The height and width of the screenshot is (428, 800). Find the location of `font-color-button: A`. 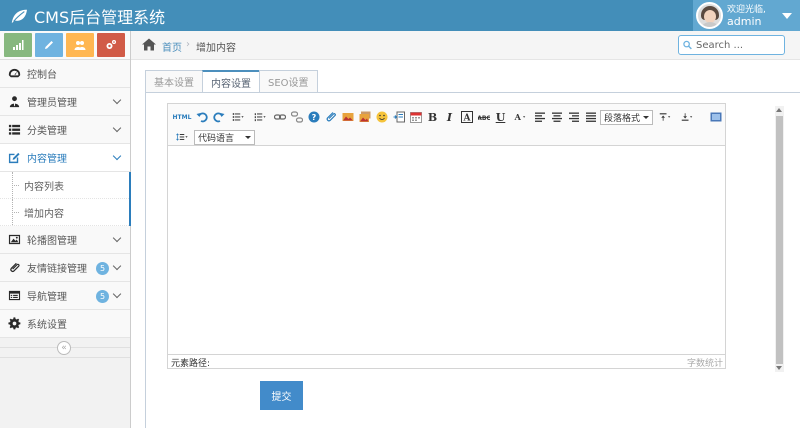

font-color-button: A is located at coordinates (520, 117).